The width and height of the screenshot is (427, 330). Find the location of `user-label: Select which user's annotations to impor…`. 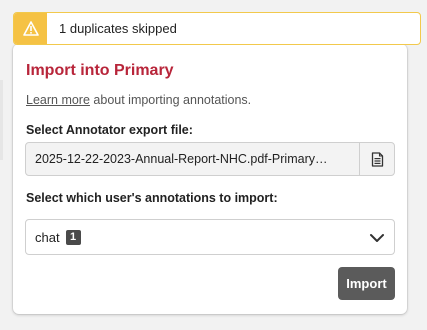

user-label: Select which user's annotations to impor… is located at coordinates (152, 198).